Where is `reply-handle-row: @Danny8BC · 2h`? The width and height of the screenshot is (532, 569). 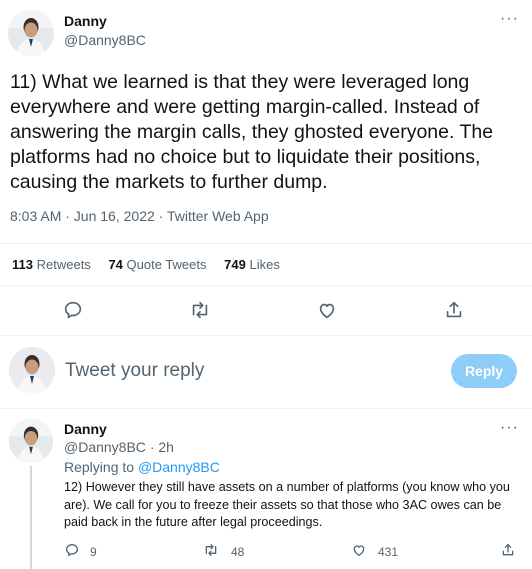 reply-handle-row: @Danny8BC · 2h is located at coordinates (119, 447).